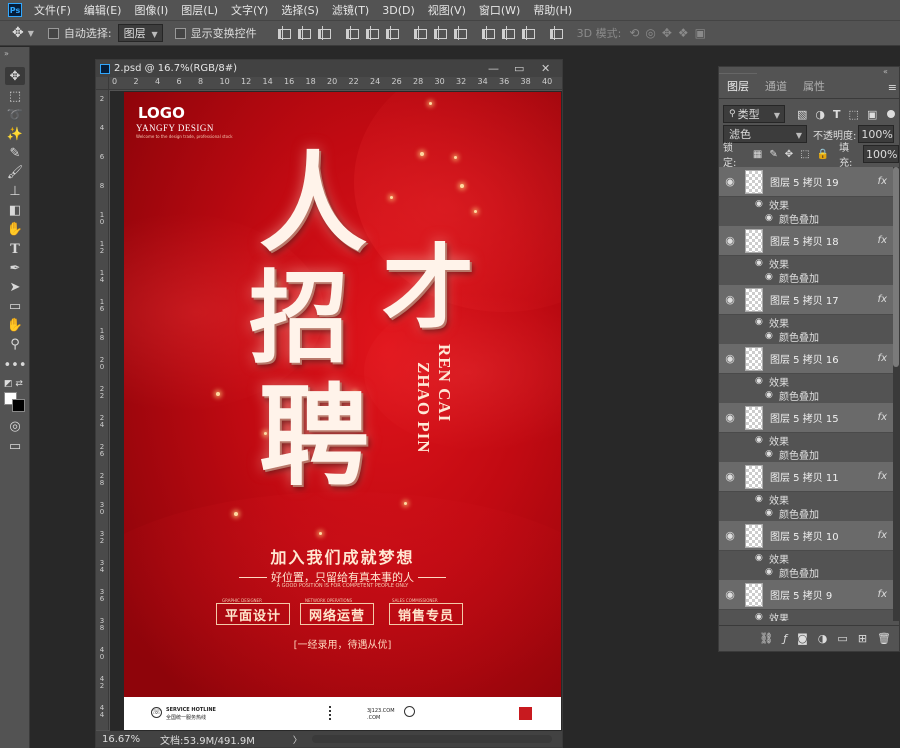 This screenshot has height=748, width=900. What do you see at coordinates (806, 359) in the screenshot?
I see `layer-row: ◉ 图层 5 拷贝 16 fx` at bounding box center [806, 359].